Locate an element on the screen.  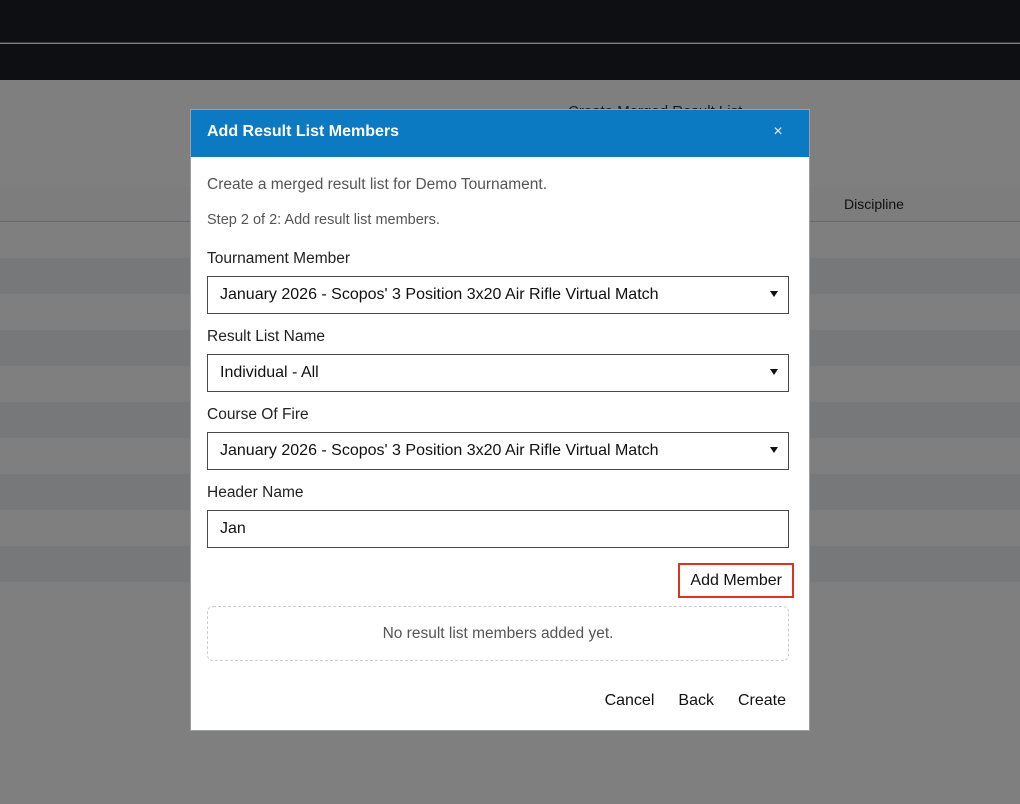
result-list-name-label: Result List Name is located at coordinates (266, 336).